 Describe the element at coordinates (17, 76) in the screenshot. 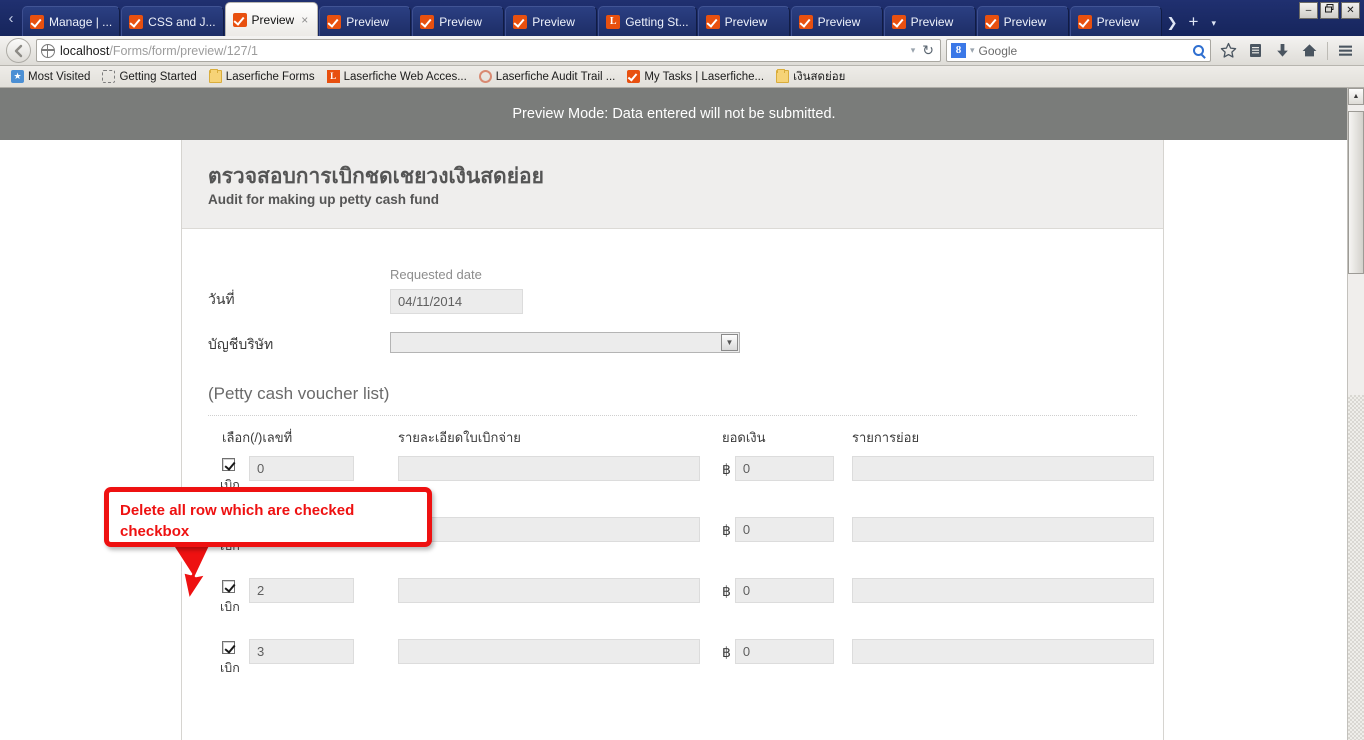

I see `most-visited-icon: ★` at that location.